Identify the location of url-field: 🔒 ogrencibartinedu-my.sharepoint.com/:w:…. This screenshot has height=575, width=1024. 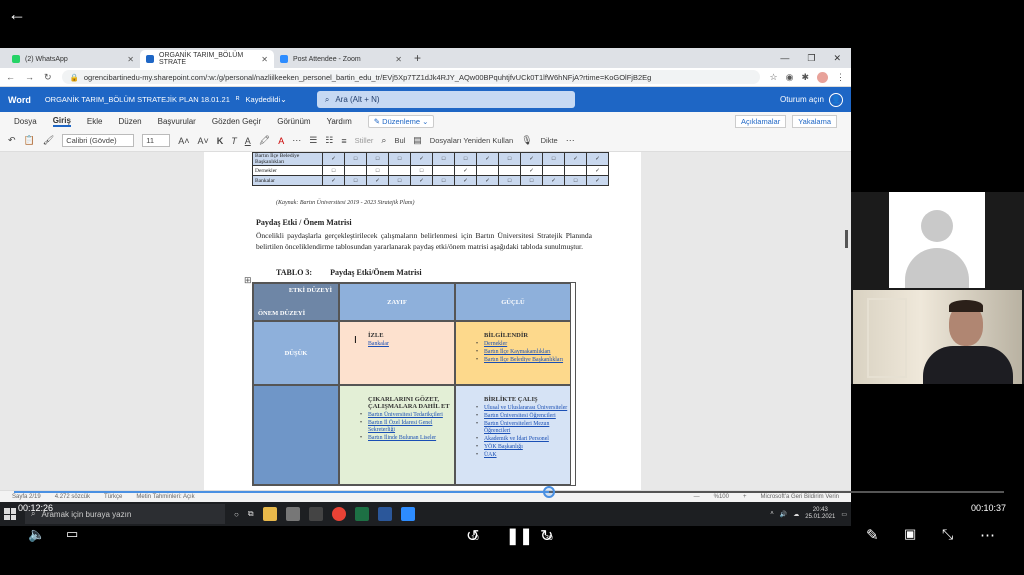
(410, 77).